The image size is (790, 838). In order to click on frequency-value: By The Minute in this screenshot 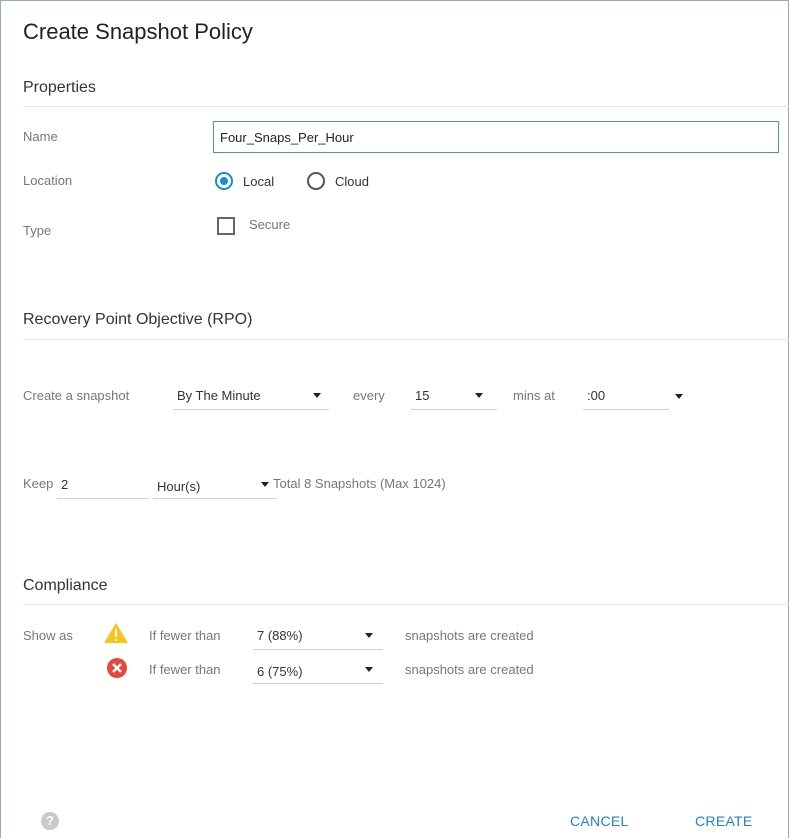, I will do `click(219, 395)`.